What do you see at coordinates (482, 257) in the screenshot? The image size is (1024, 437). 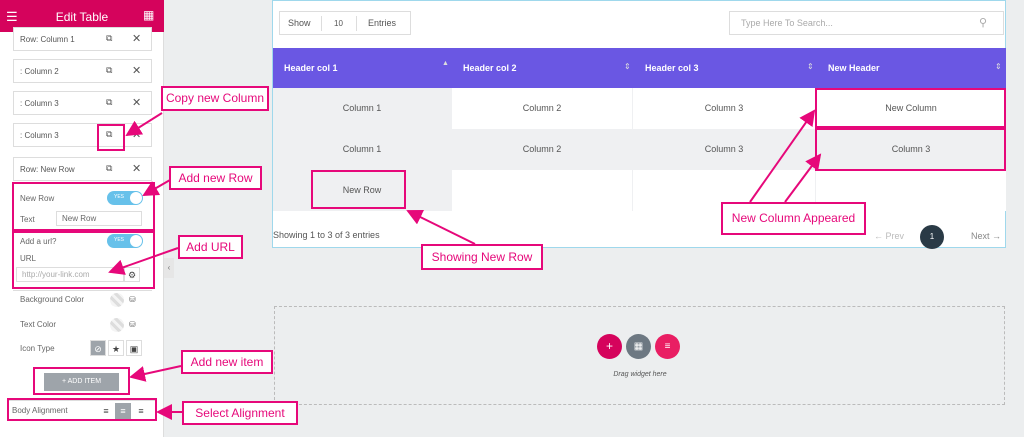 I see `callout-showing-new-row: Showing New Row` at bounding box center [482, 257].